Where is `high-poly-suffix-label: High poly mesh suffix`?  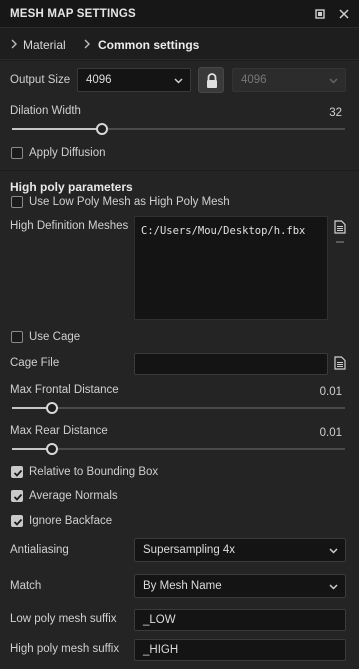 high-poly-suffix-label: High poly mesh suffix is located at coordinates (65, 649).